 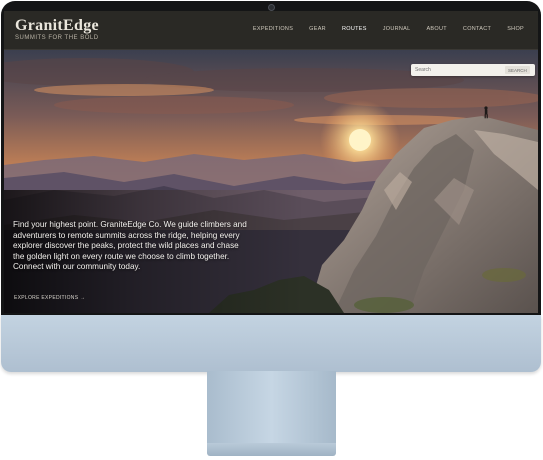 What do you see at coordinates (49, 298) in the screenshot?
I see `hero-explore-link: EXPLORE EXPEDITIONS →` at bounding box center [49, 298].